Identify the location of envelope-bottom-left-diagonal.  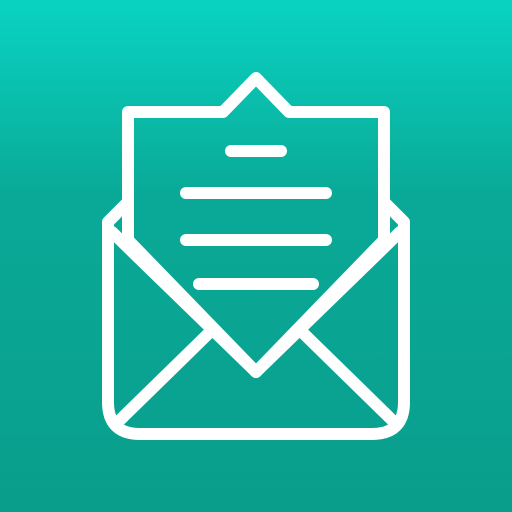
(165, 376).